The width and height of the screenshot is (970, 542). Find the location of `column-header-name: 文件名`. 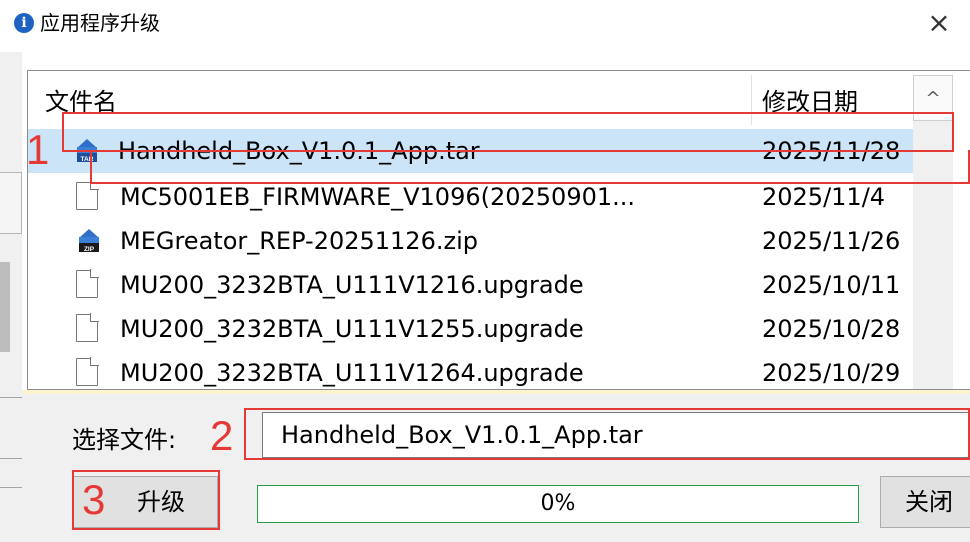

column-header-name: 文件名 is located at coordinates (81, 102).